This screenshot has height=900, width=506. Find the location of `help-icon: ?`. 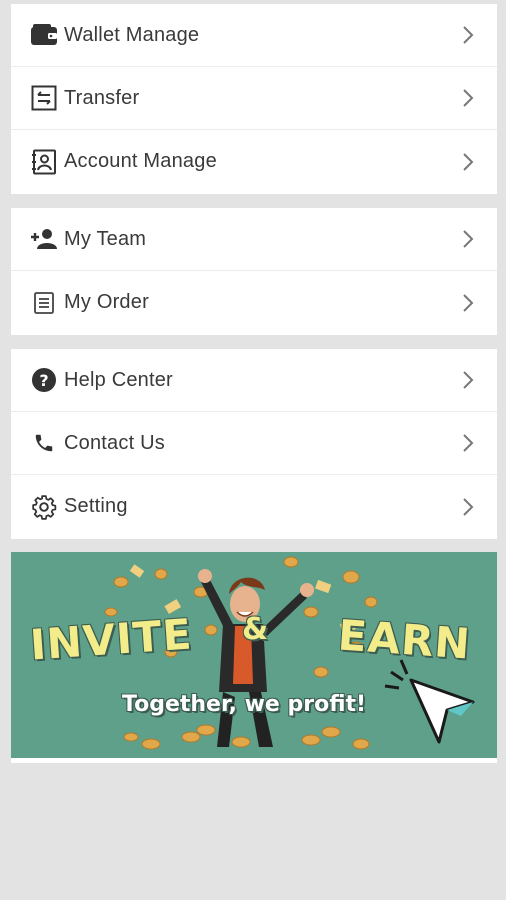

help-icon: ? is located at coordinates (44, 380).